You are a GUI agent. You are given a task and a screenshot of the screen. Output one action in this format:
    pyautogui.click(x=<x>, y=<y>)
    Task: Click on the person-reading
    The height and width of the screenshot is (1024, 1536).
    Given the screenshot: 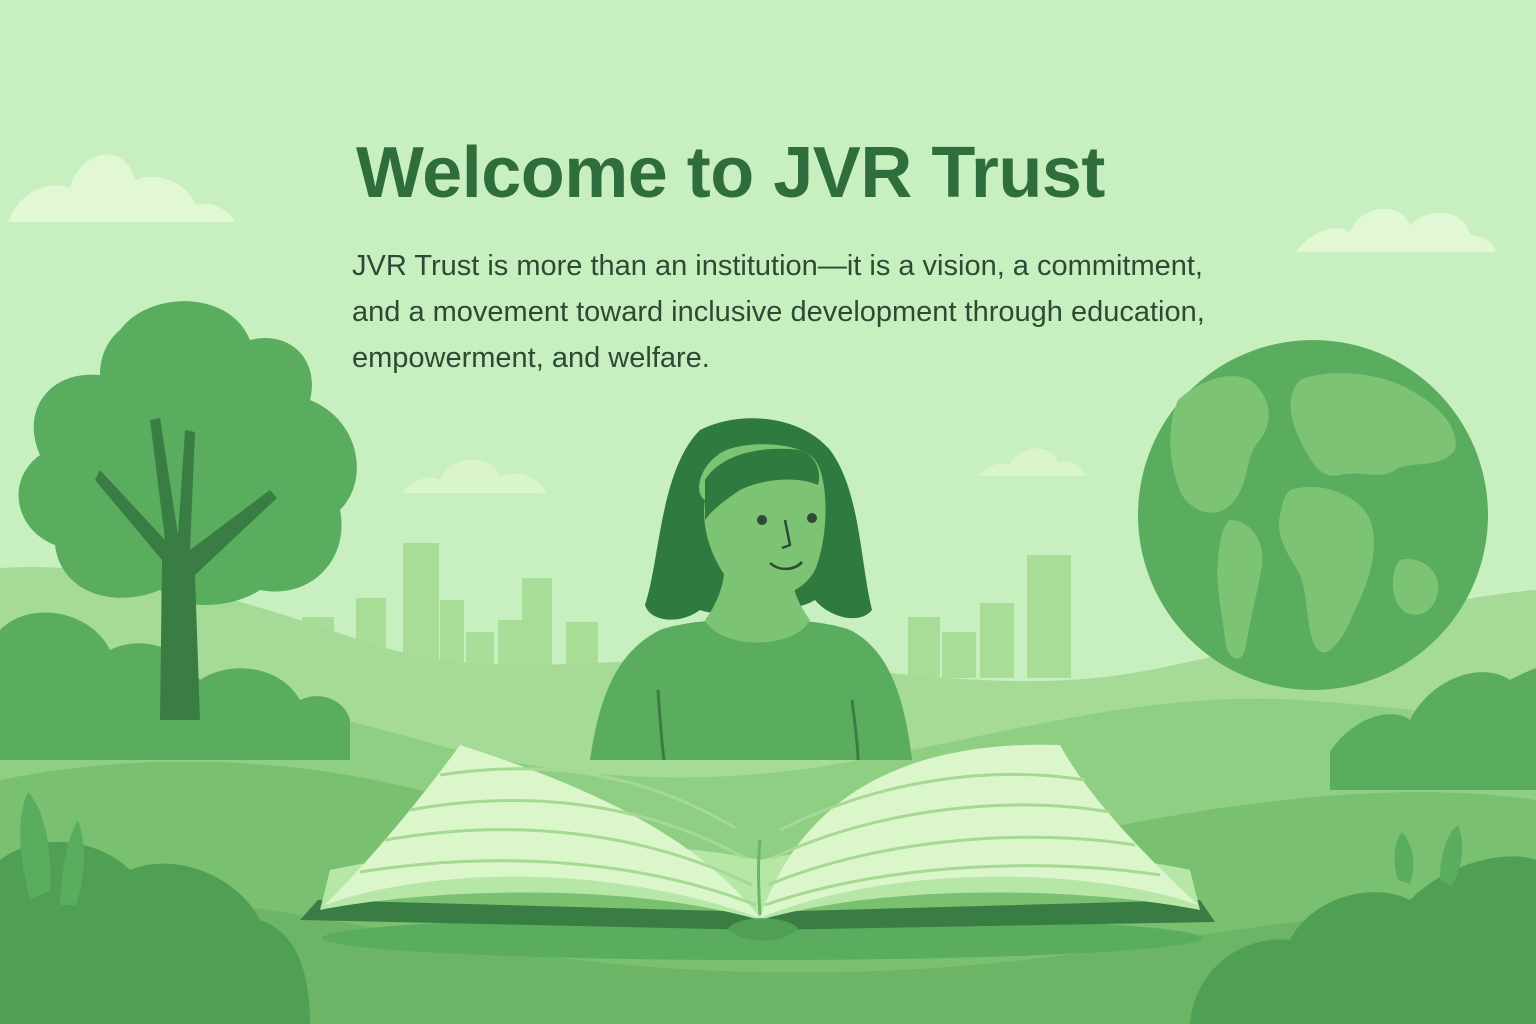 What is the action you would take?
    pyautogui.click(x=751, y=589)
    